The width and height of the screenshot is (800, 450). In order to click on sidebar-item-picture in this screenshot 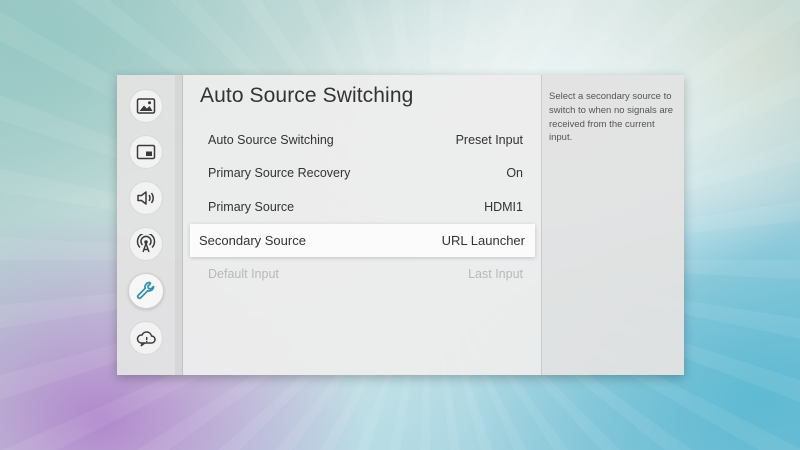, I will do `click(146, 106)`.